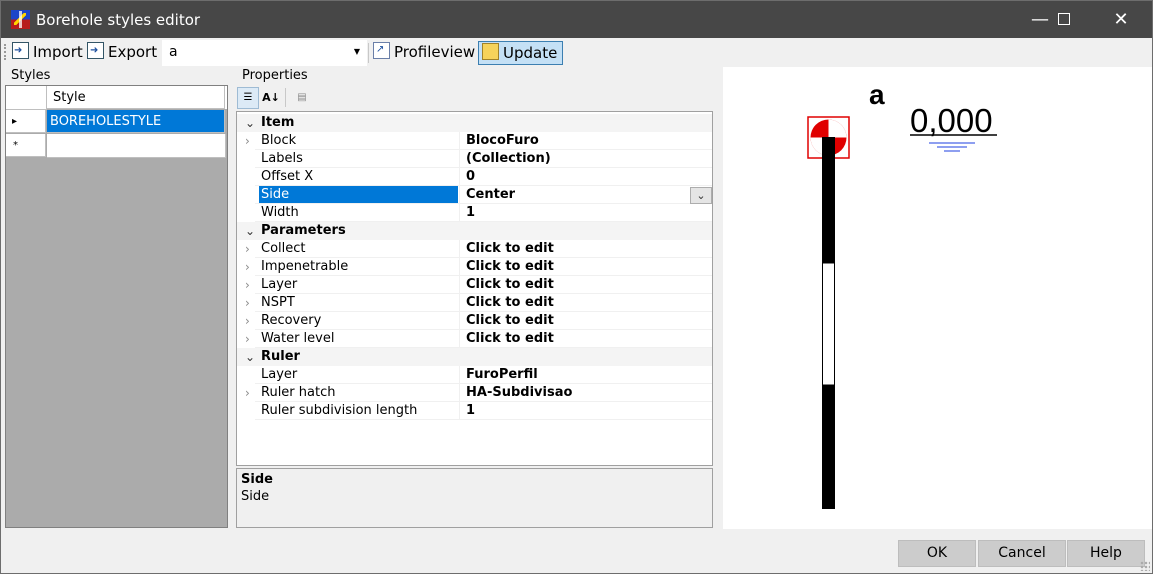 The width and height of the screenshot is (1153, 574). I want to click on property-row: › Ruler hatch HA-Subdivisao, so click(474, 393).